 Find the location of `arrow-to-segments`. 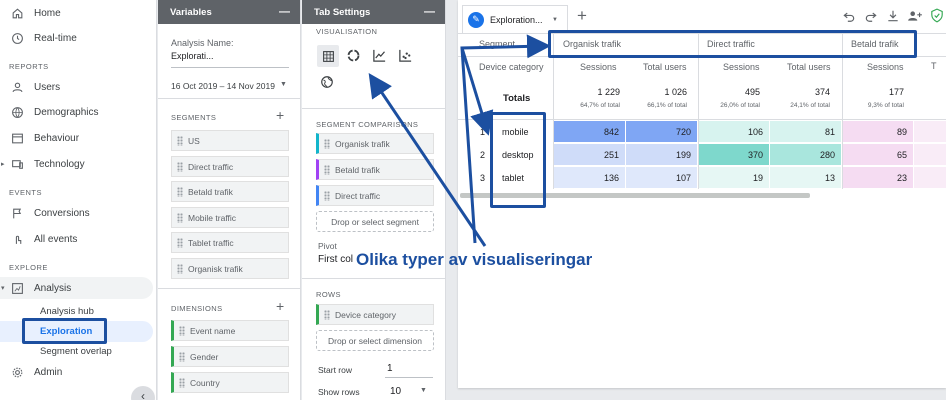

arrow-to-segments is located at coordinates (505, 139).